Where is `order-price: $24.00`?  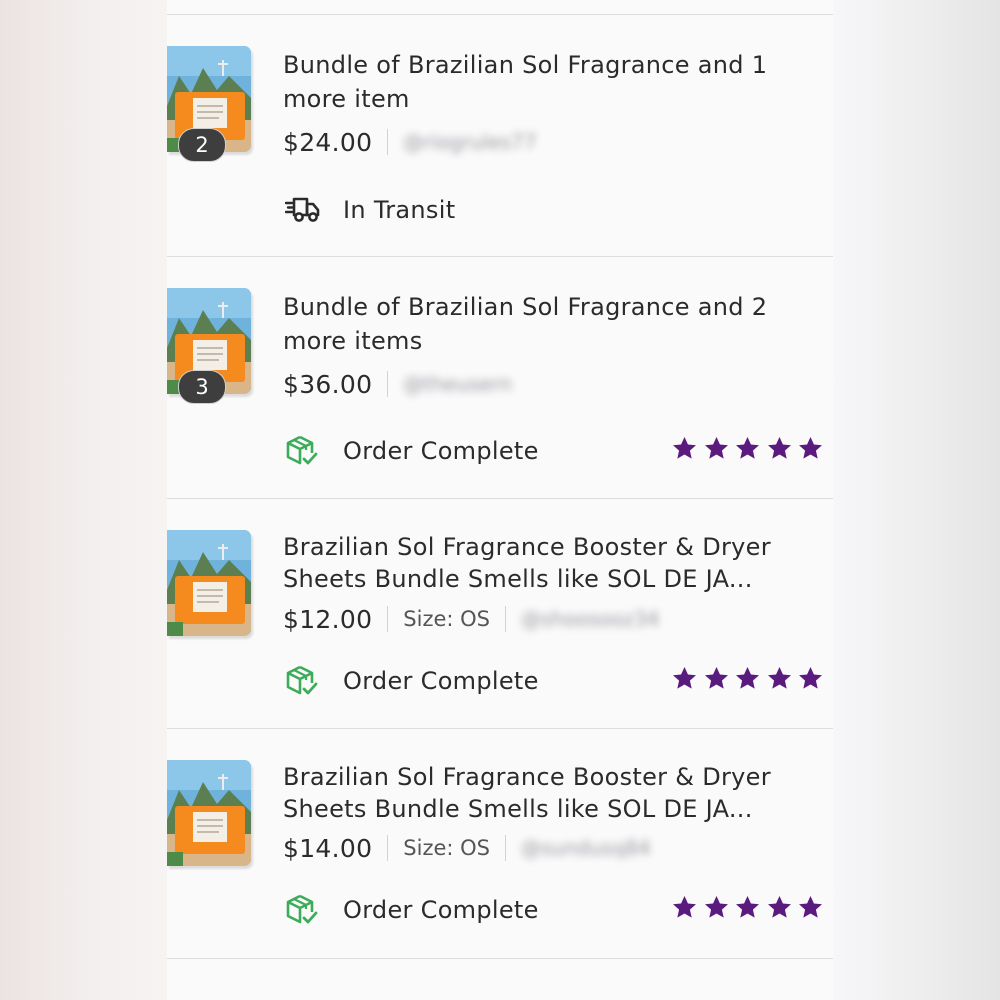
order-price: $24.00 is located at coordinates (328, 142).